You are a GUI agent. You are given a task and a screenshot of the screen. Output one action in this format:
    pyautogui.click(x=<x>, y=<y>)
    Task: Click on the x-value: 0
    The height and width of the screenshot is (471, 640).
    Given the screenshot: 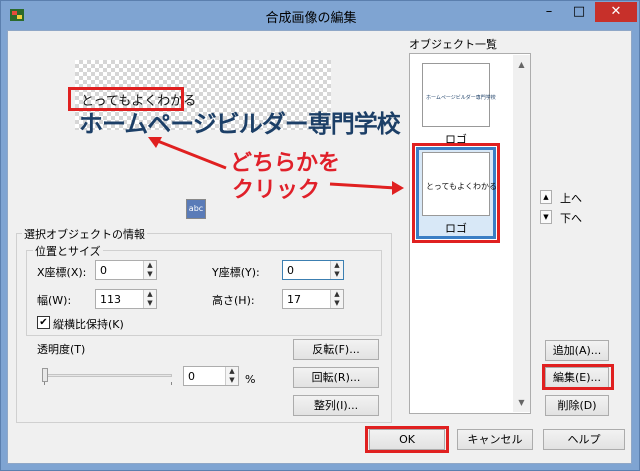 What is the action you would take?
    pyautogui.click(x=103, y=270)
    